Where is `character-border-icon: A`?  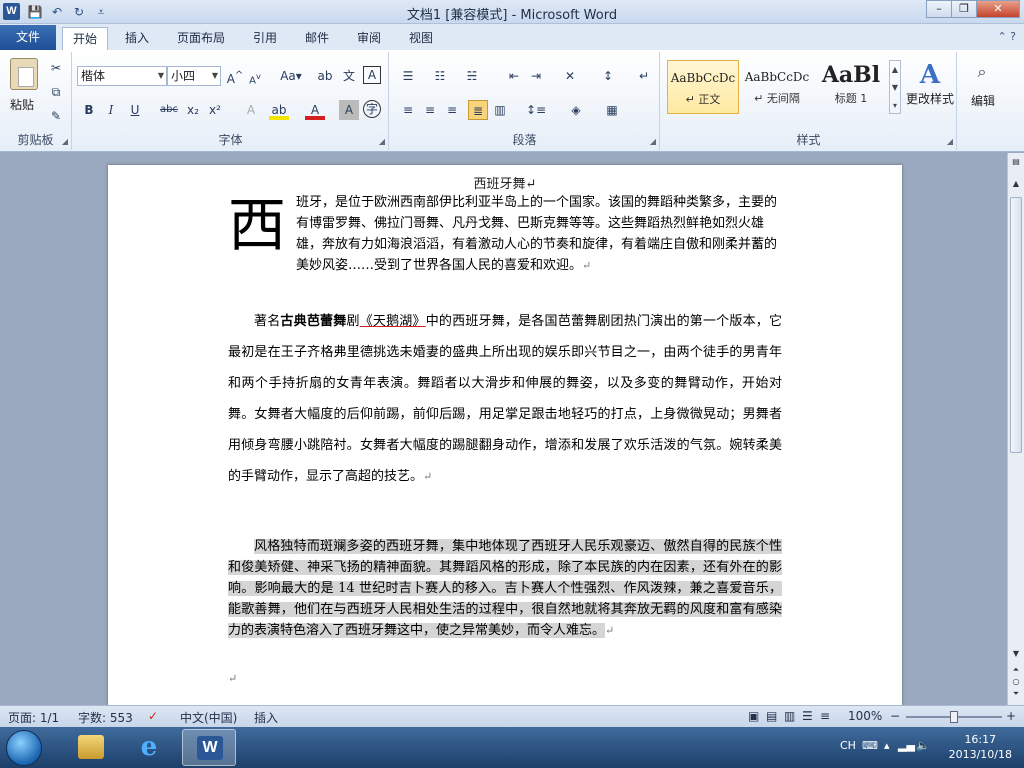 character-border-icon: A is located at coordinates (372, 75).